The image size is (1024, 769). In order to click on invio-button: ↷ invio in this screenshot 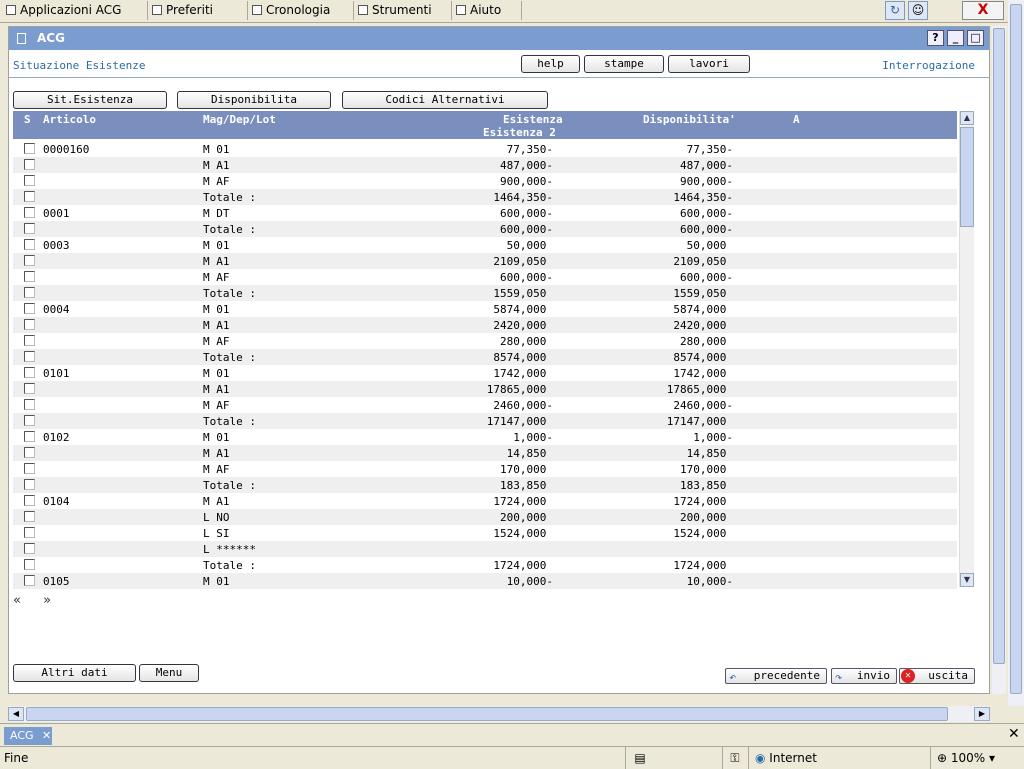, I will do `click(864, 676)`.